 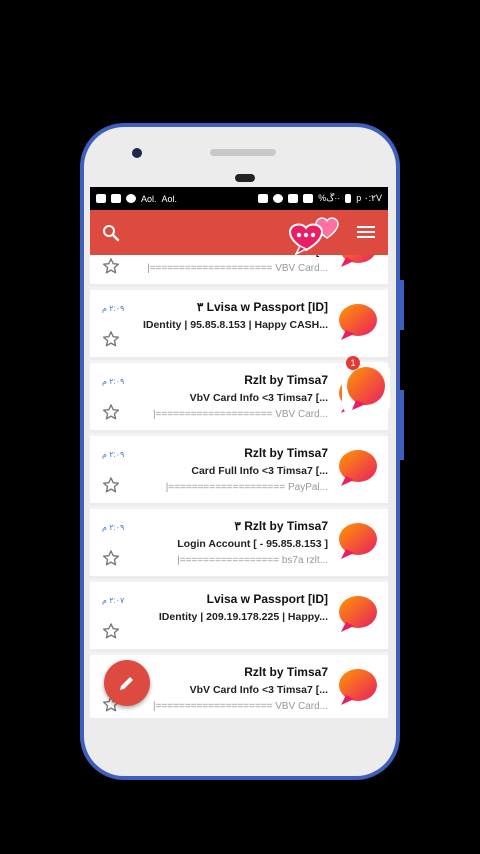 What do you see at coordinates (353, 363) in the screenshot?
I see `notification-badge: 1` at bounding box center [353, 363].